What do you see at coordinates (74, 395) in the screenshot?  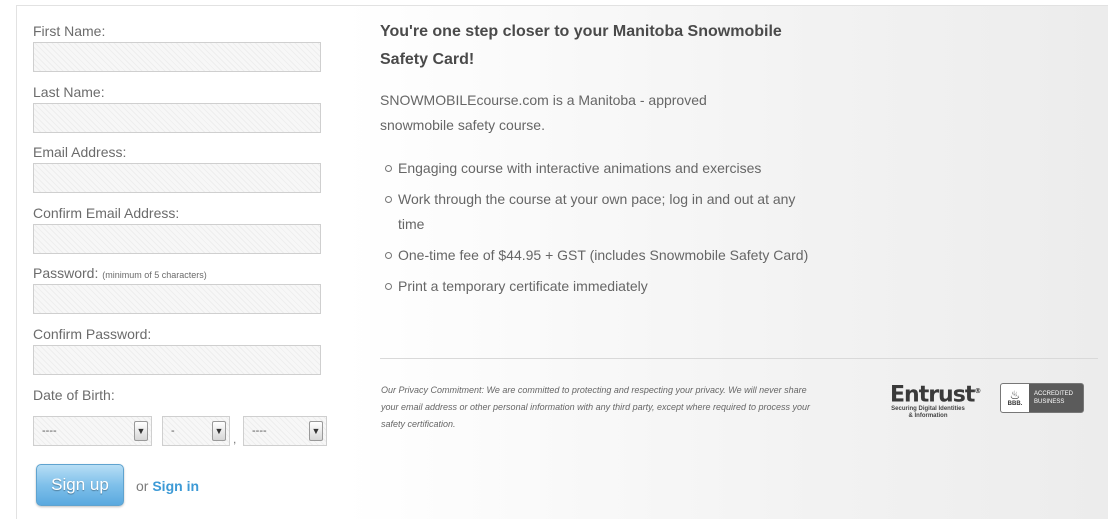 I see `dob-label: Date of Birth:` at bounding box center [74, 395].